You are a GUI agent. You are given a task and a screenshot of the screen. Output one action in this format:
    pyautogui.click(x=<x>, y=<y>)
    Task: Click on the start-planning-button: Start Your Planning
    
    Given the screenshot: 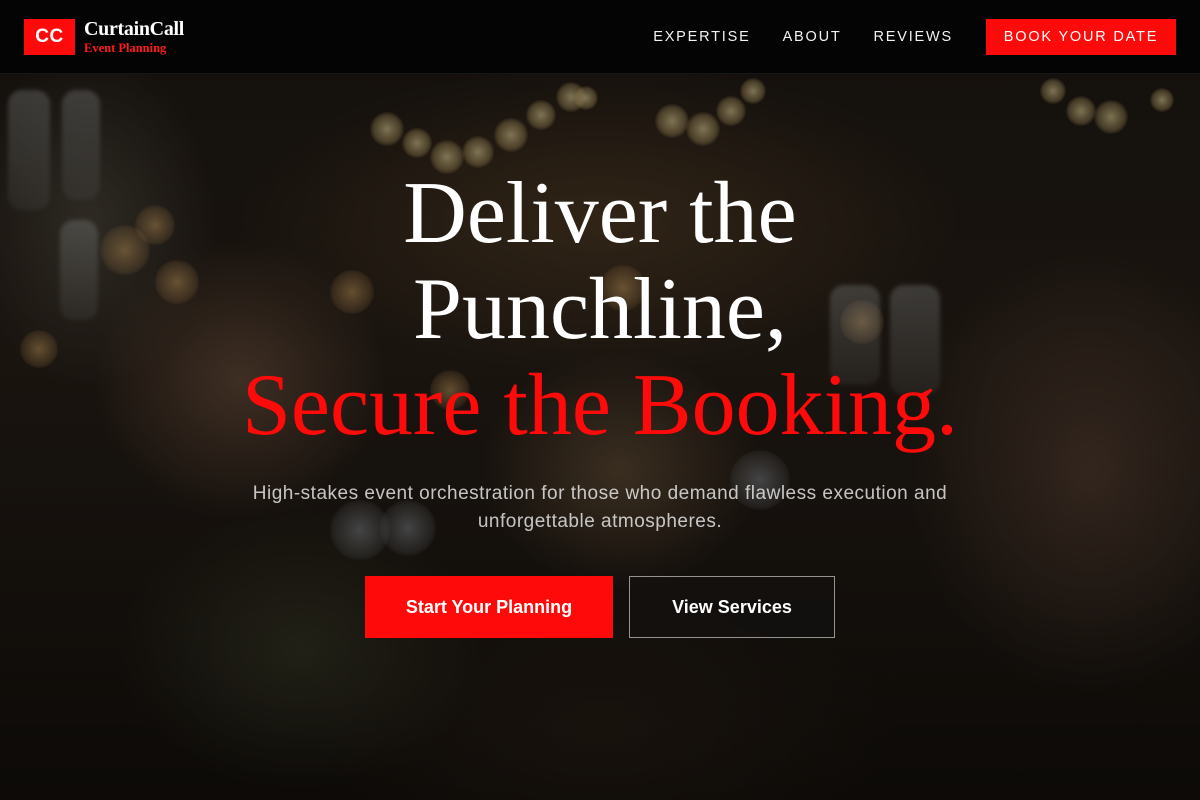 What is the action you would take?
    pyautogui.click(x=489, y=607)
    